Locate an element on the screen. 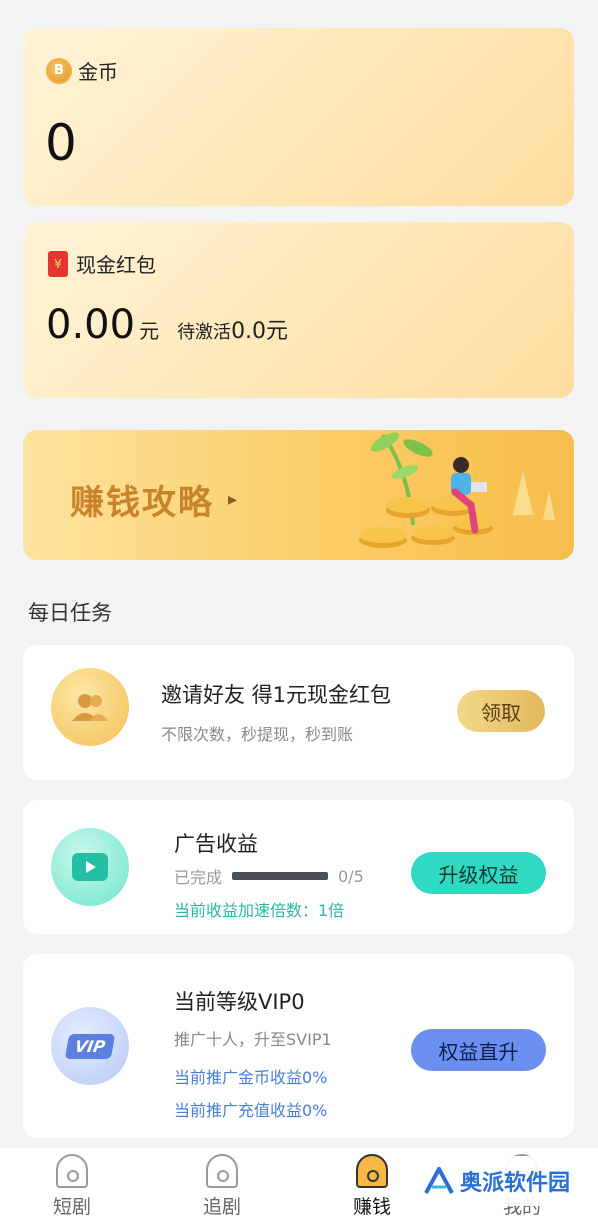 This screenshot has width=598, height=1220. invite-title: 邀请好友 得1元现金红包 is located at coordinates (276, 695).